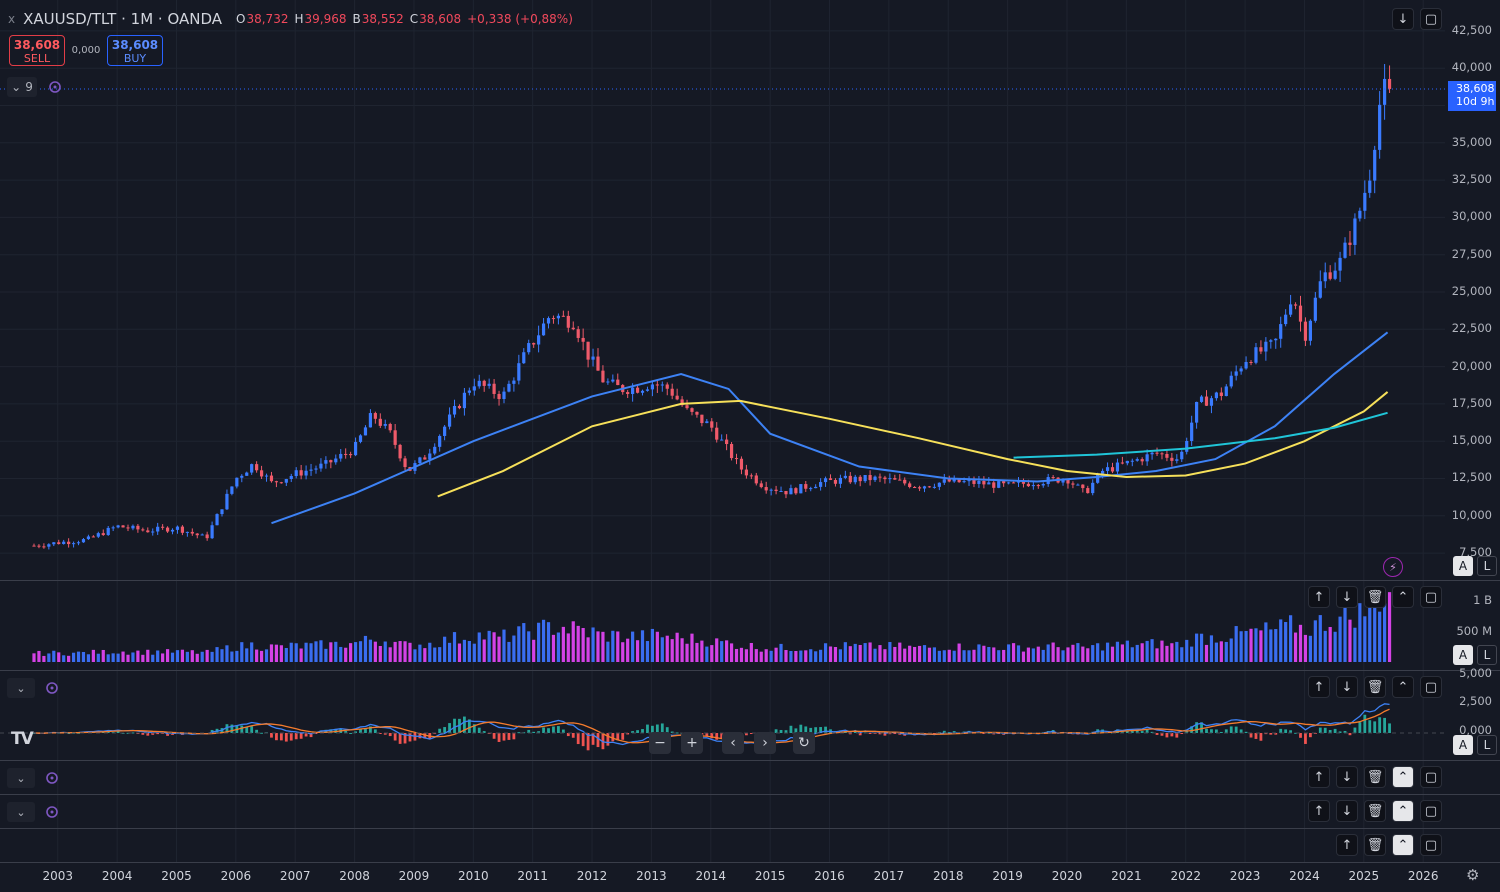  Describe the element at coordinates (122, 19) in the screenshot. I see `symbol-title: XAUUSD/TLT · 1M · OANDA` at that location.